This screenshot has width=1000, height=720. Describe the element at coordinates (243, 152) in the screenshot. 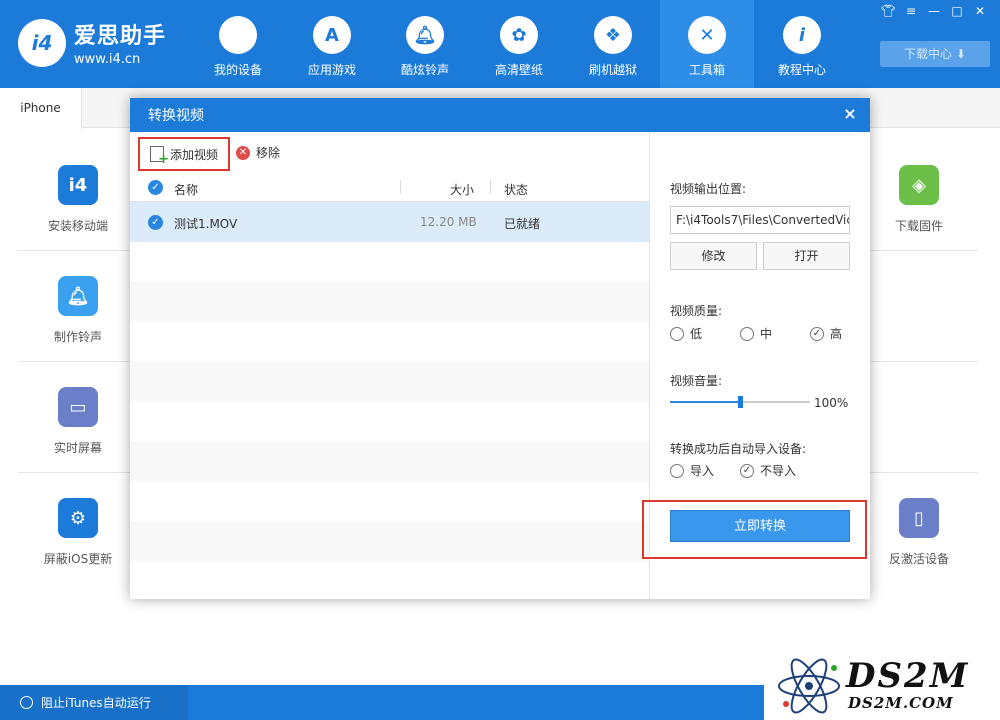

I see `remove-icon: ✕` at that location.